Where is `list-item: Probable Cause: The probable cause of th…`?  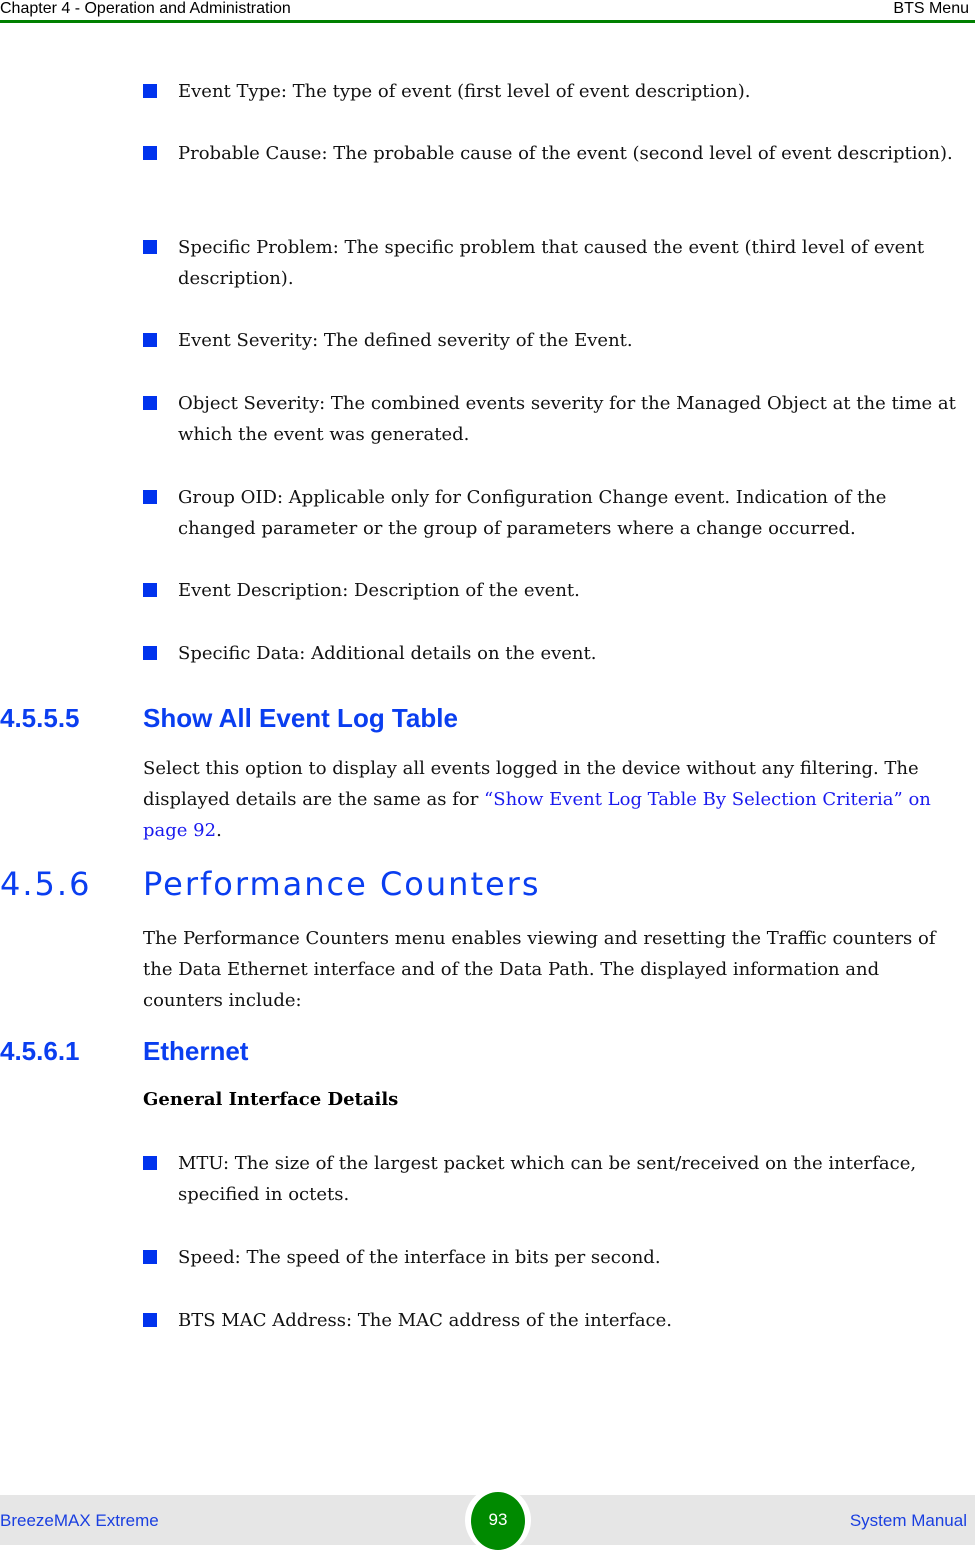
list-item: Probable Cause: The probable cause of th… is located at coordinates (553, 153).